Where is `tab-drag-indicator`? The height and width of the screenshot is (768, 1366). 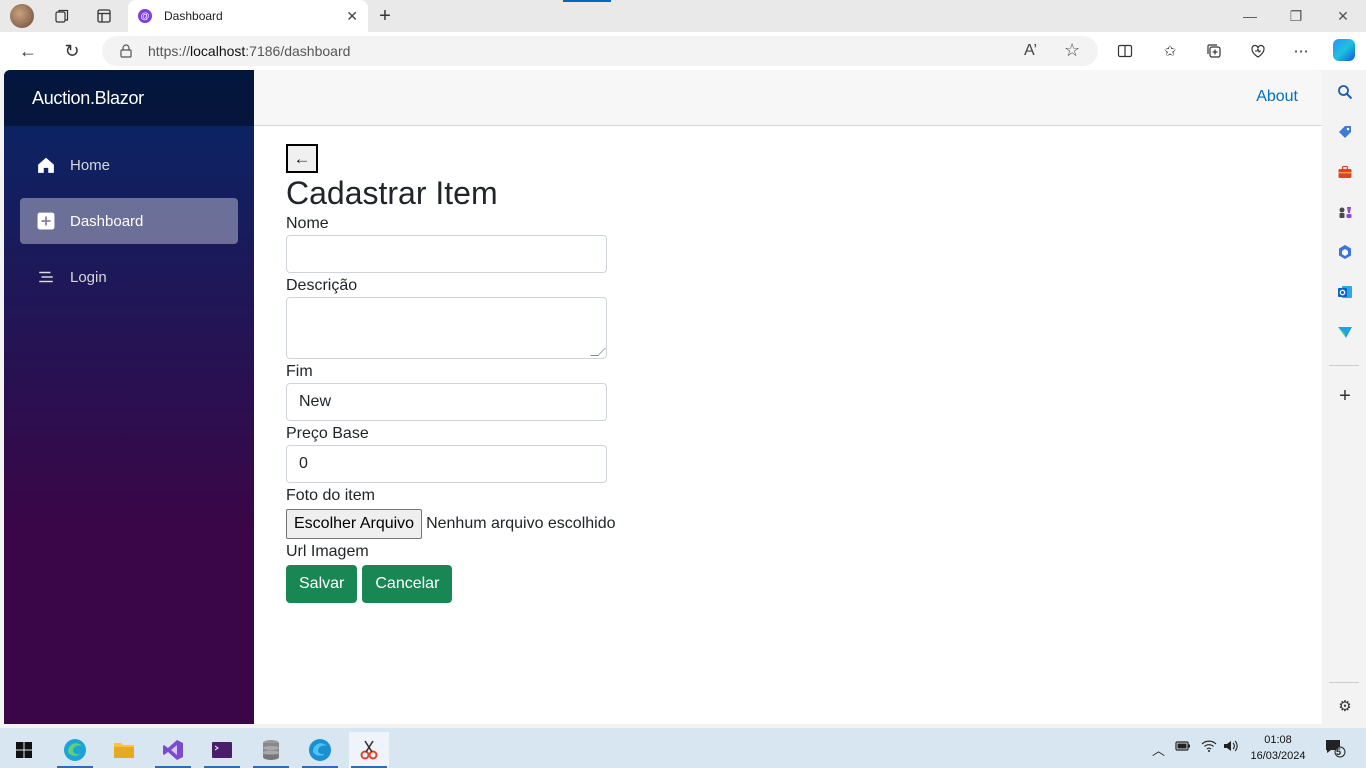 tab-drag-indicator is located at coordinates (587, 1).